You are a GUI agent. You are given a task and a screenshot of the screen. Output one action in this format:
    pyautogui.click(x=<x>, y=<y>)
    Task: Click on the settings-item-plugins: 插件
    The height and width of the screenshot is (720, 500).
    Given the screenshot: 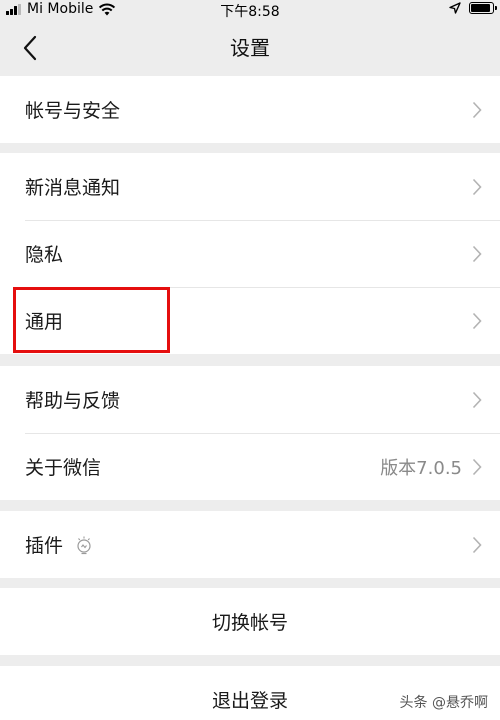 What is the action you would take?
    pyautogui.click(x=250, y=544)
    